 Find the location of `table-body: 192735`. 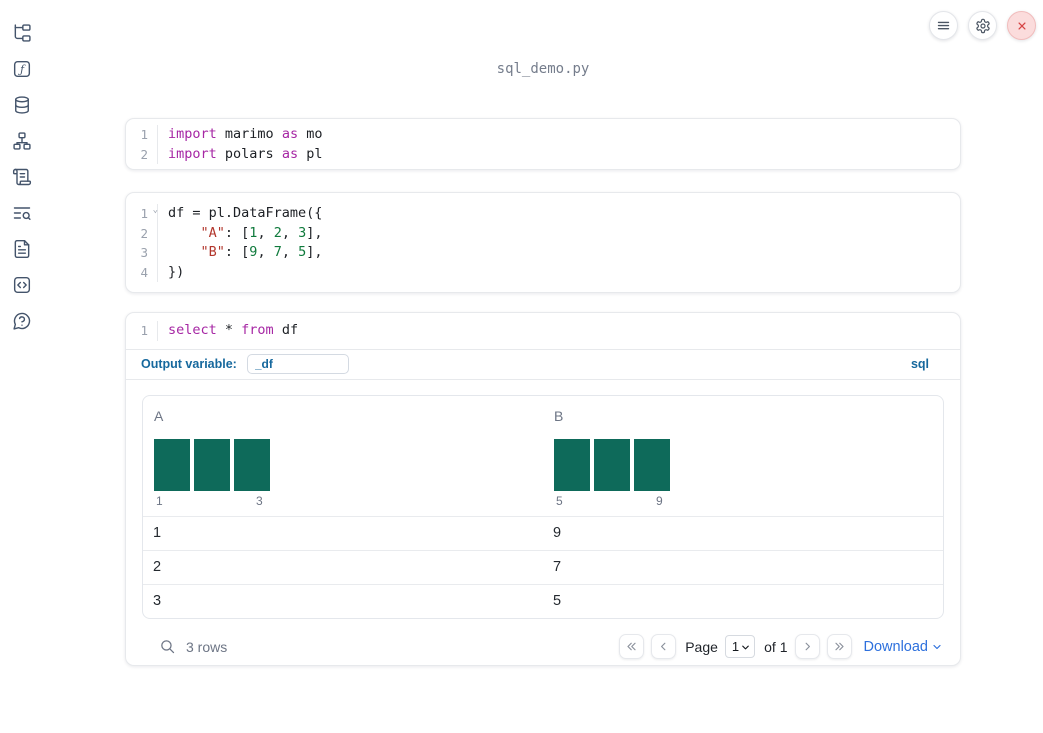

table-body: 192735 is located at coordinates (543, 566).